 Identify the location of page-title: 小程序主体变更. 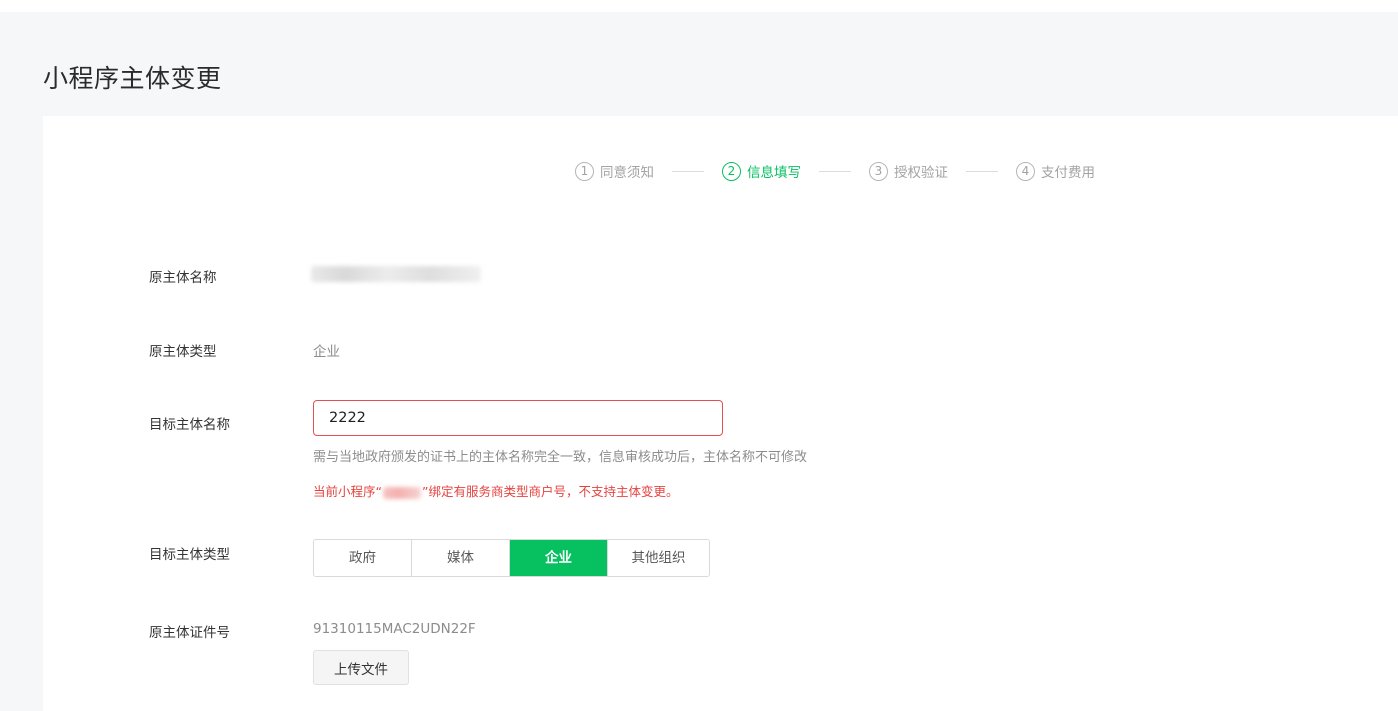
(132, 78).